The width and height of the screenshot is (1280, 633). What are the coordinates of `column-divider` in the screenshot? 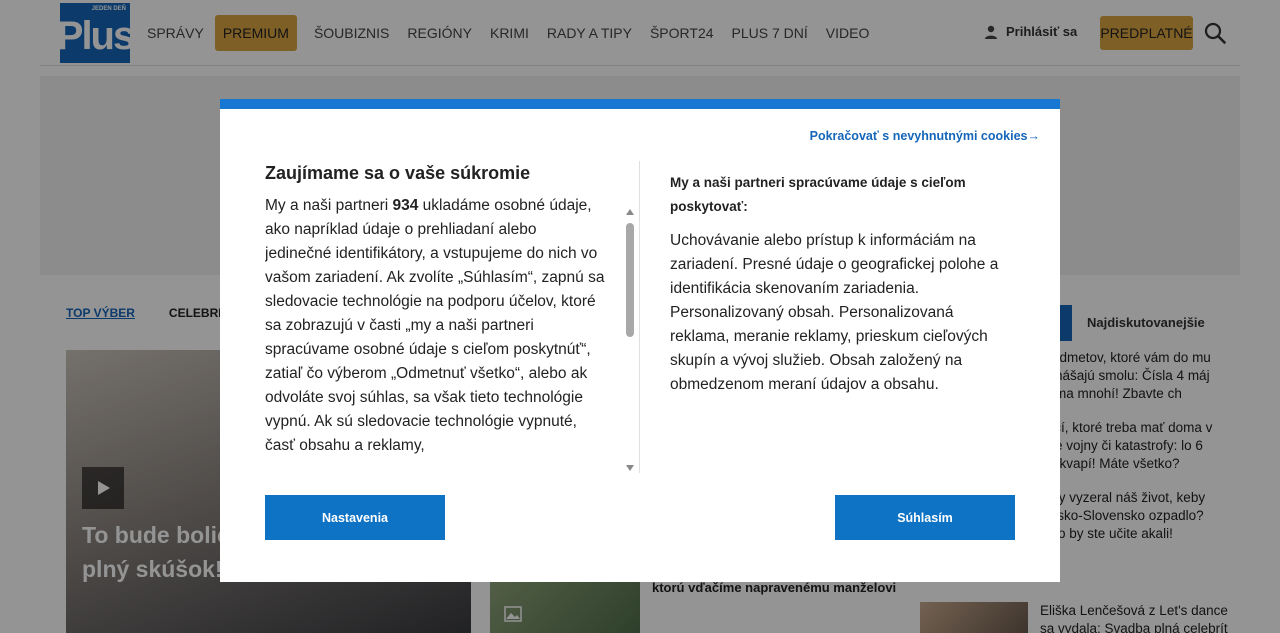 It's located at (639, 317).